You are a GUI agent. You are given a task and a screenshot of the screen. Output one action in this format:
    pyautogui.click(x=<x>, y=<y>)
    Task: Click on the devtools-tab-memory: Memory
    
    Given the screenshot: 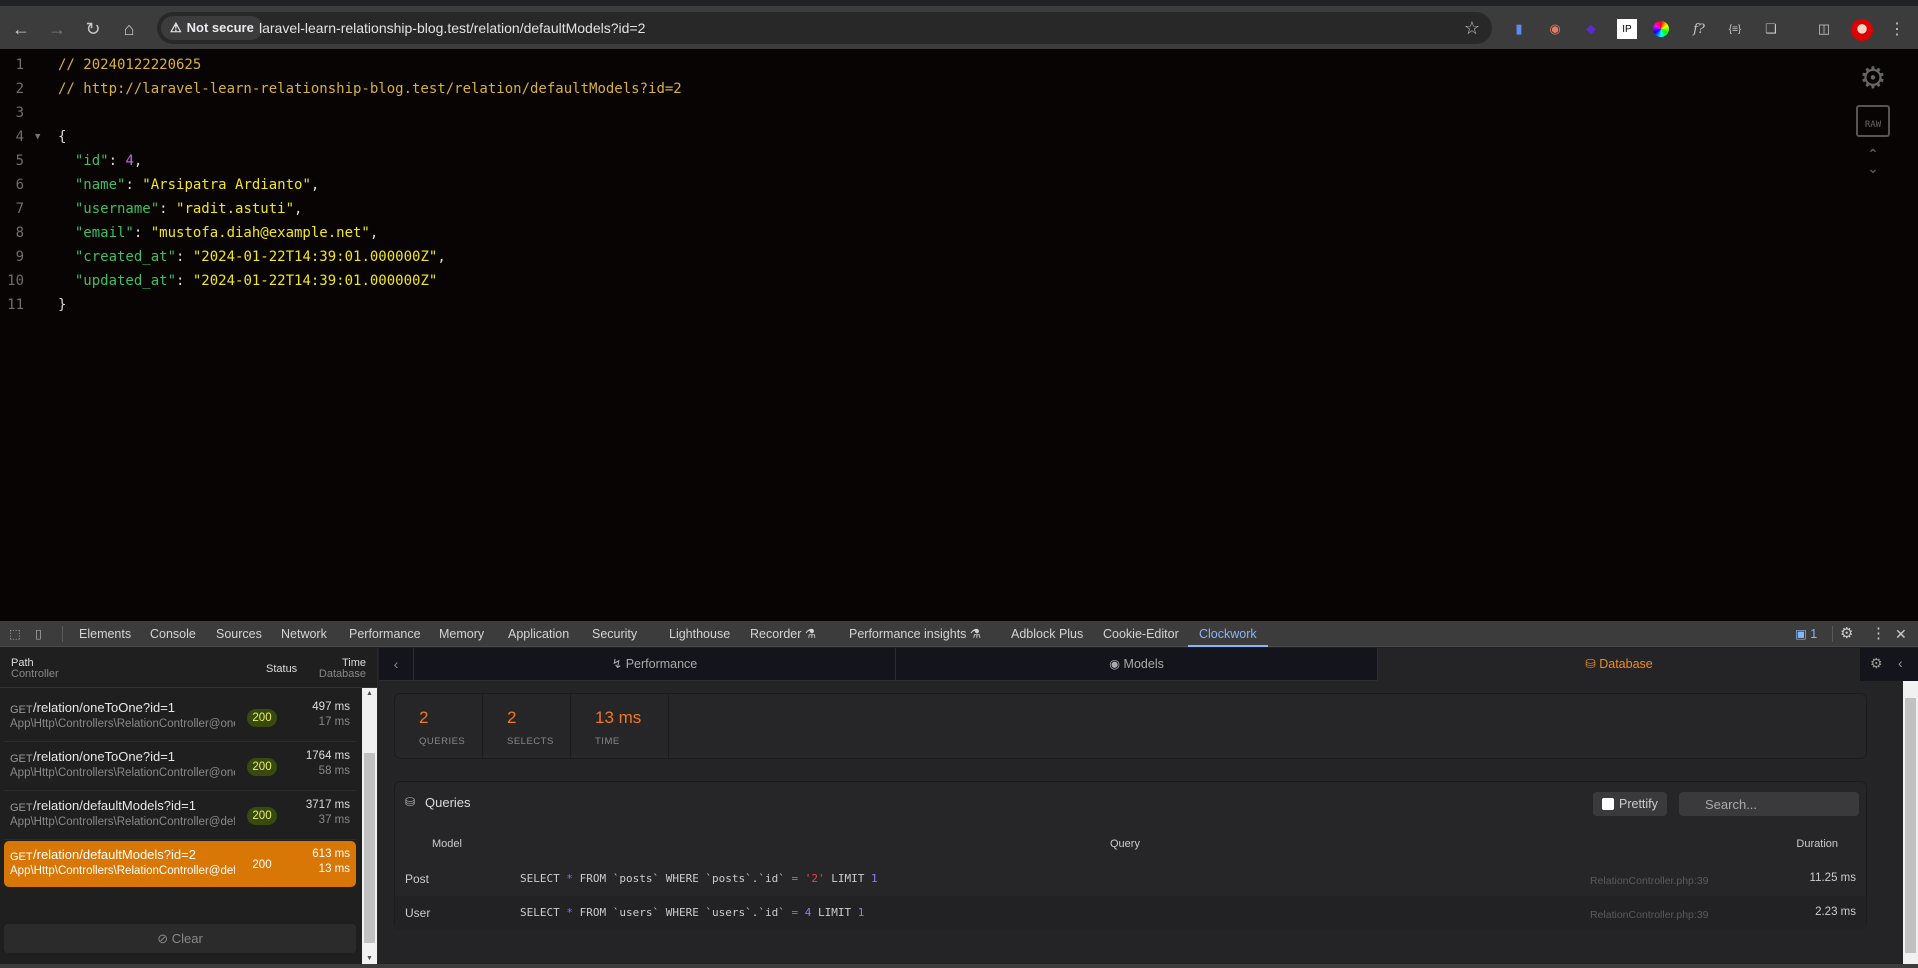 What is the action you would take?
    pyautogui.click(x=461, y=634)
    